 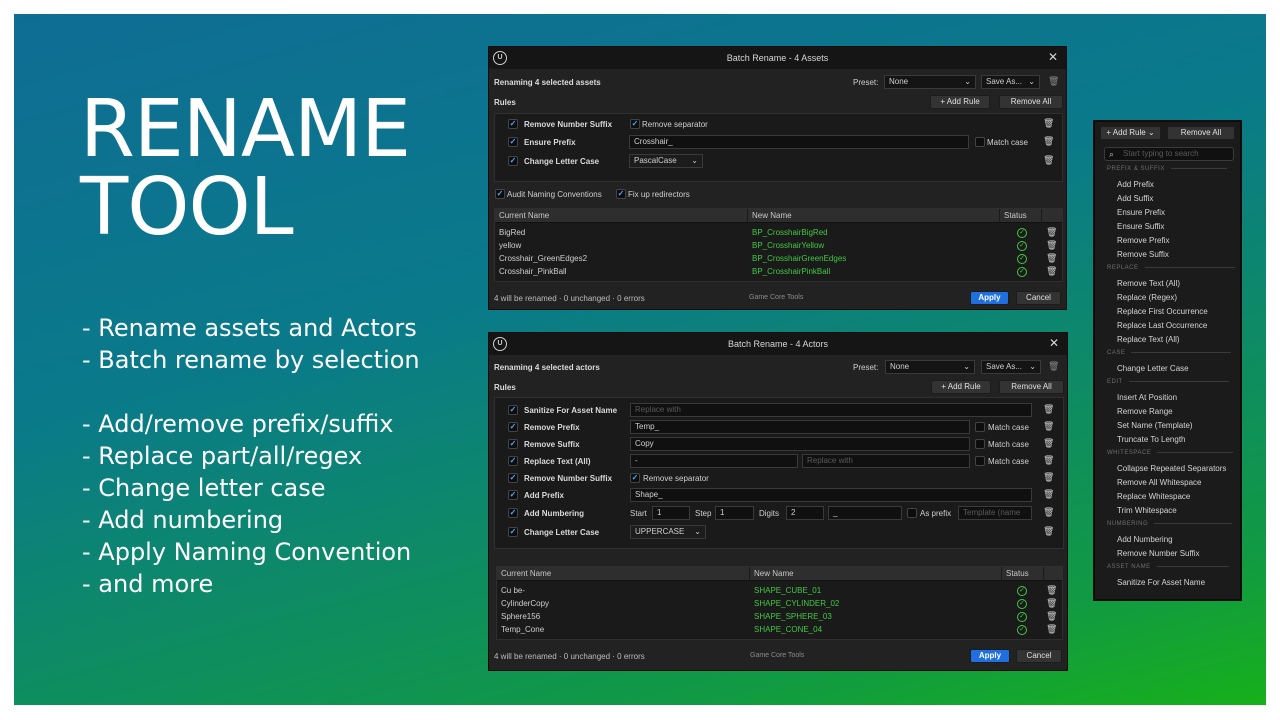 I want to click on step-input: 1, so click(x=734, y=513).